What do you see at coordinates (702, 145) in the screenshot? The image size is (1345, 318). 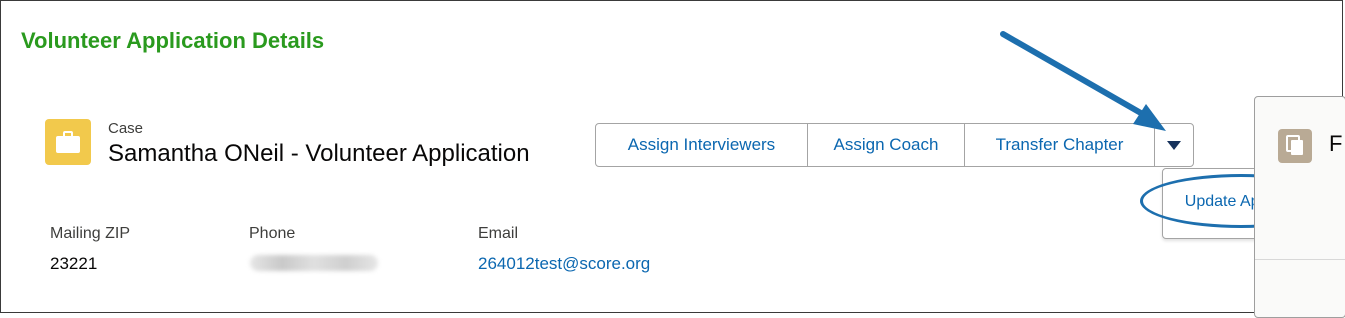 I see `assign-interviewers-button: Assign Interviewers` at bounding box center [702, 145].